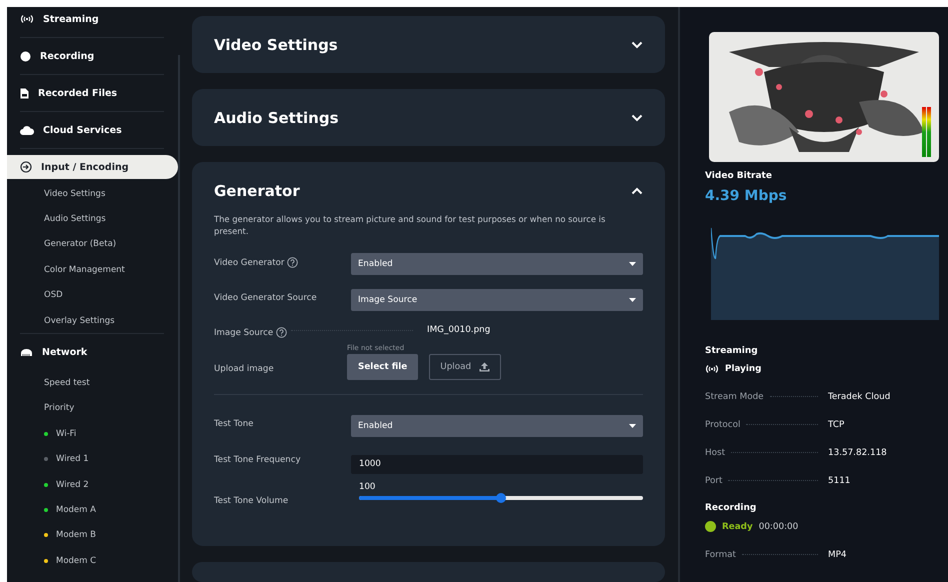 This screenshot has width=948, height=582. I want to click on info-label: Format, so click(720, 555).